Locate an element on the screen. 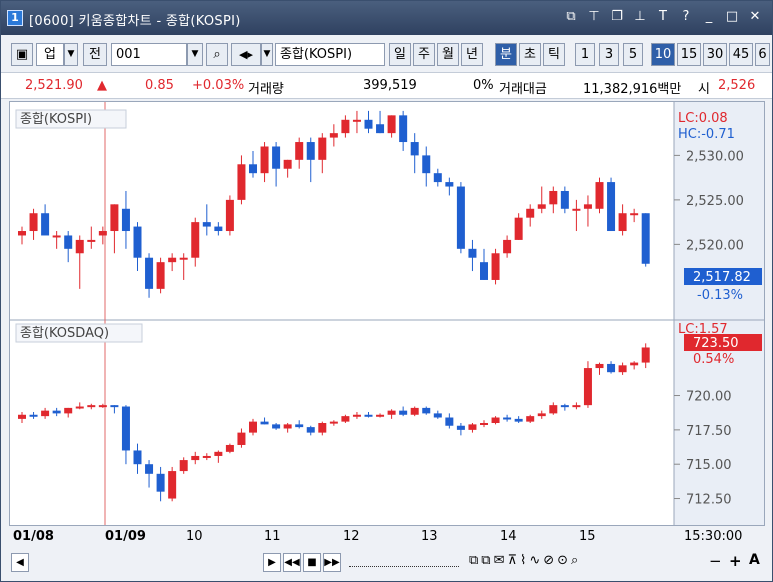 This screenshot has width=773, height=582. sound-icon: ◀▸ is located at coordinates (246, 54).